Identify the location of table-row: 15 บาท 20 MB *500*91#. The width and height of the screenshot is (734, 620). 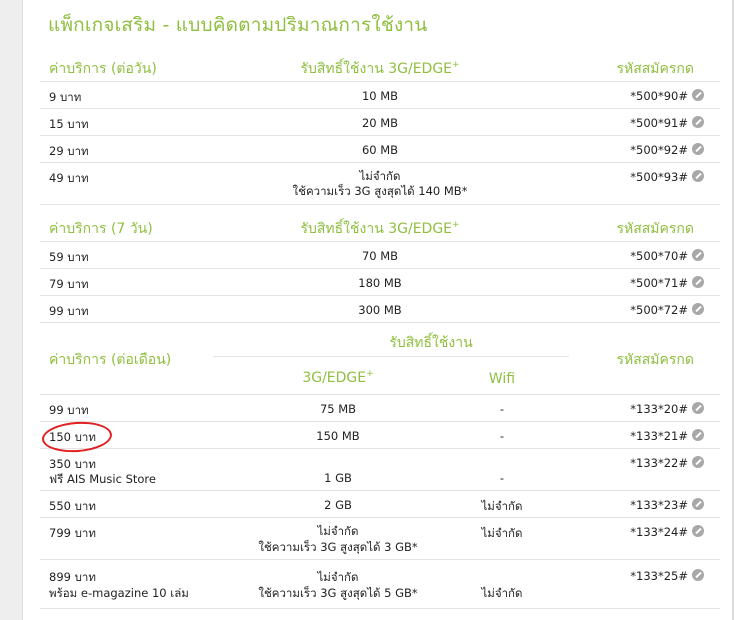
(380, 122).